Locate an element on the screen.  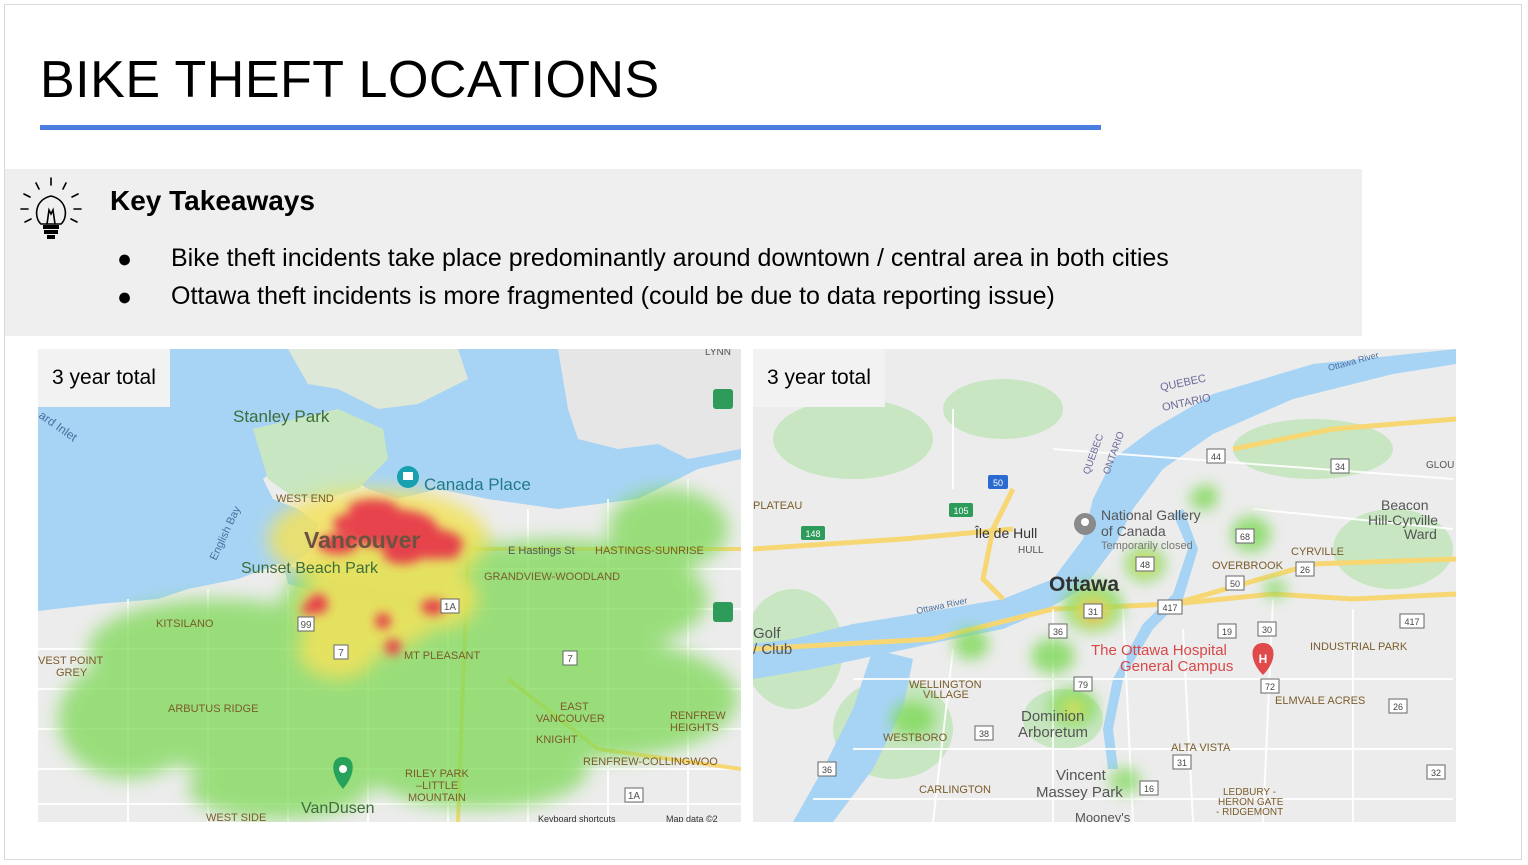
map-label-knight: KNIGHT is located at coordinates (557, 740).